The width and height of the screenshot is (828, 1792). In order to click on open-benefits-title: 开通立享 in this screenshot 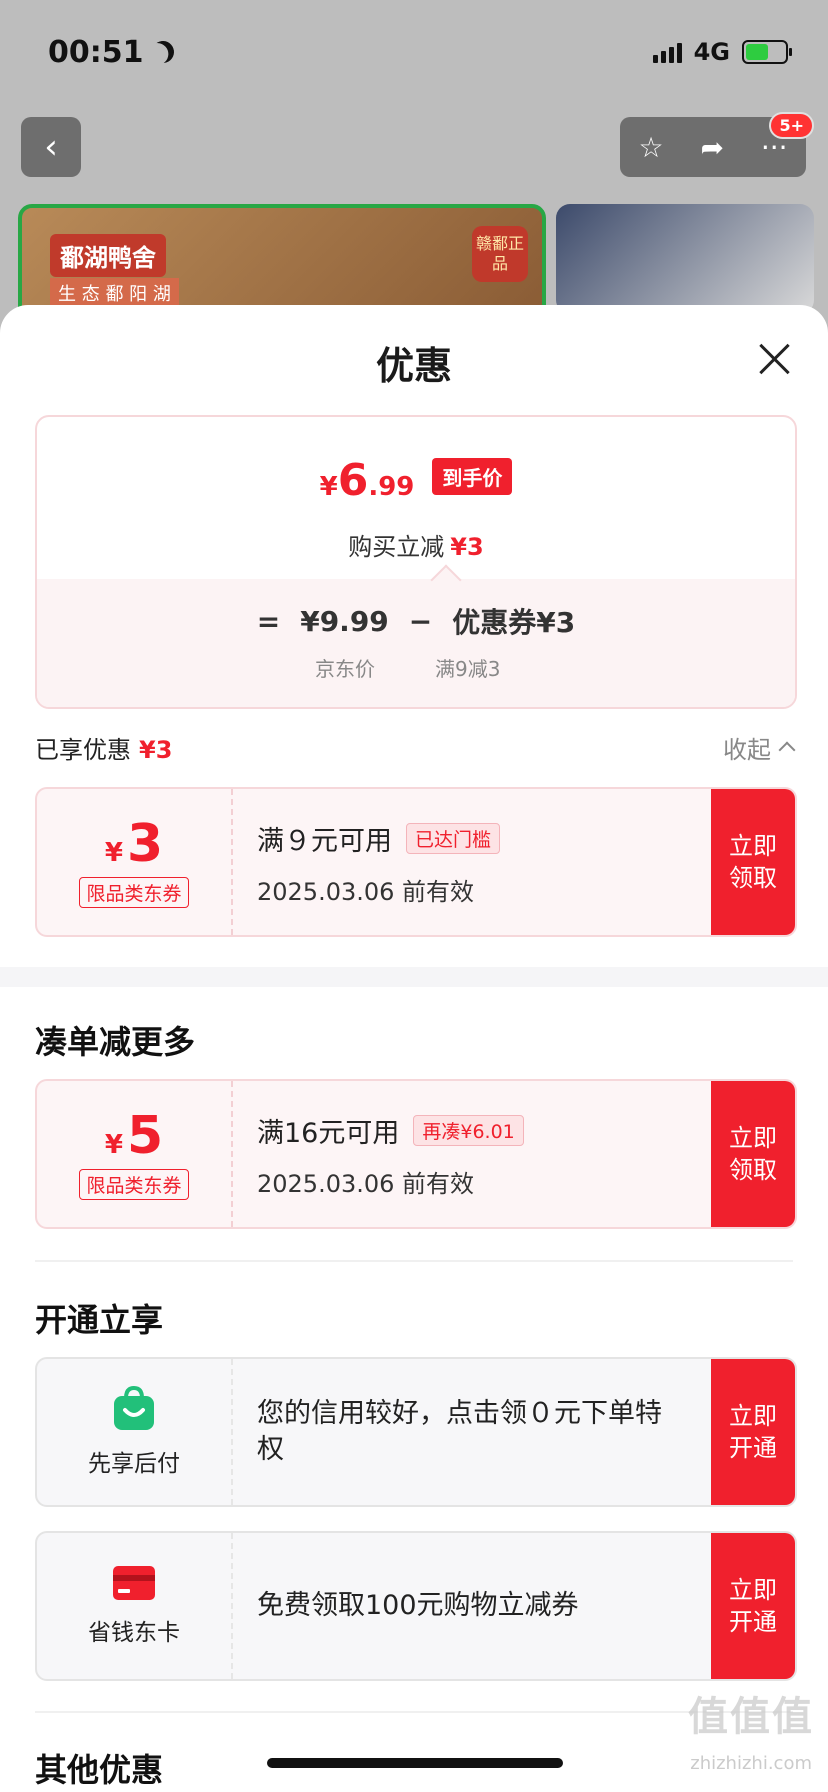, I will do `click(99, 1320)`.